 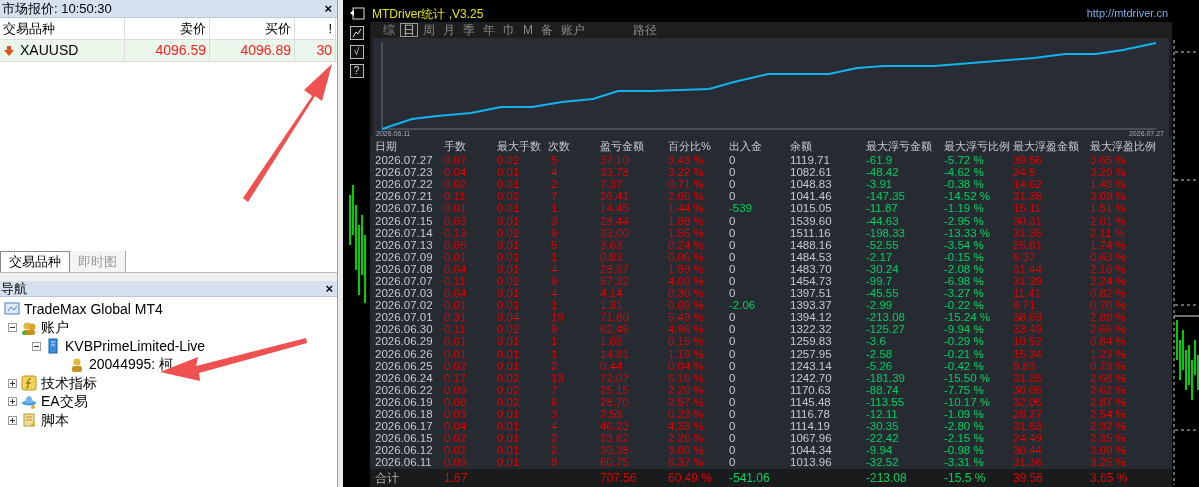 What do you see at coordinates (404, 293) in the screenshot?
I see `table-cell-text: 2026.07.03` at bounding box center [404, 293].